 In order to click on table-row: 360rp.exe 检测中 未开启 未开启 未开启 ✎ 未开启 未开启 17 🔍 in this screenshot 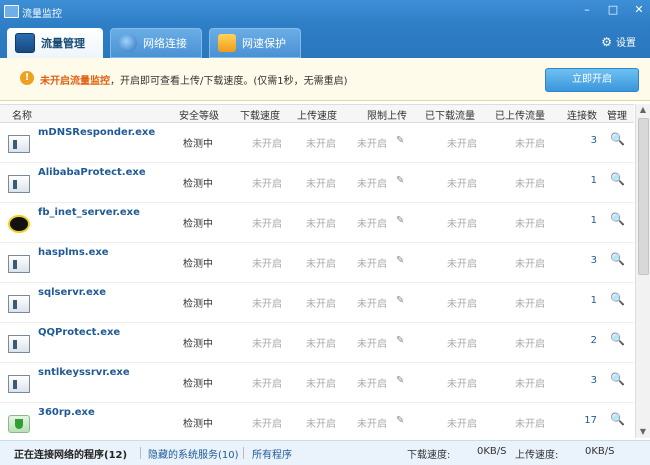, I will do `click(317, 420)`.